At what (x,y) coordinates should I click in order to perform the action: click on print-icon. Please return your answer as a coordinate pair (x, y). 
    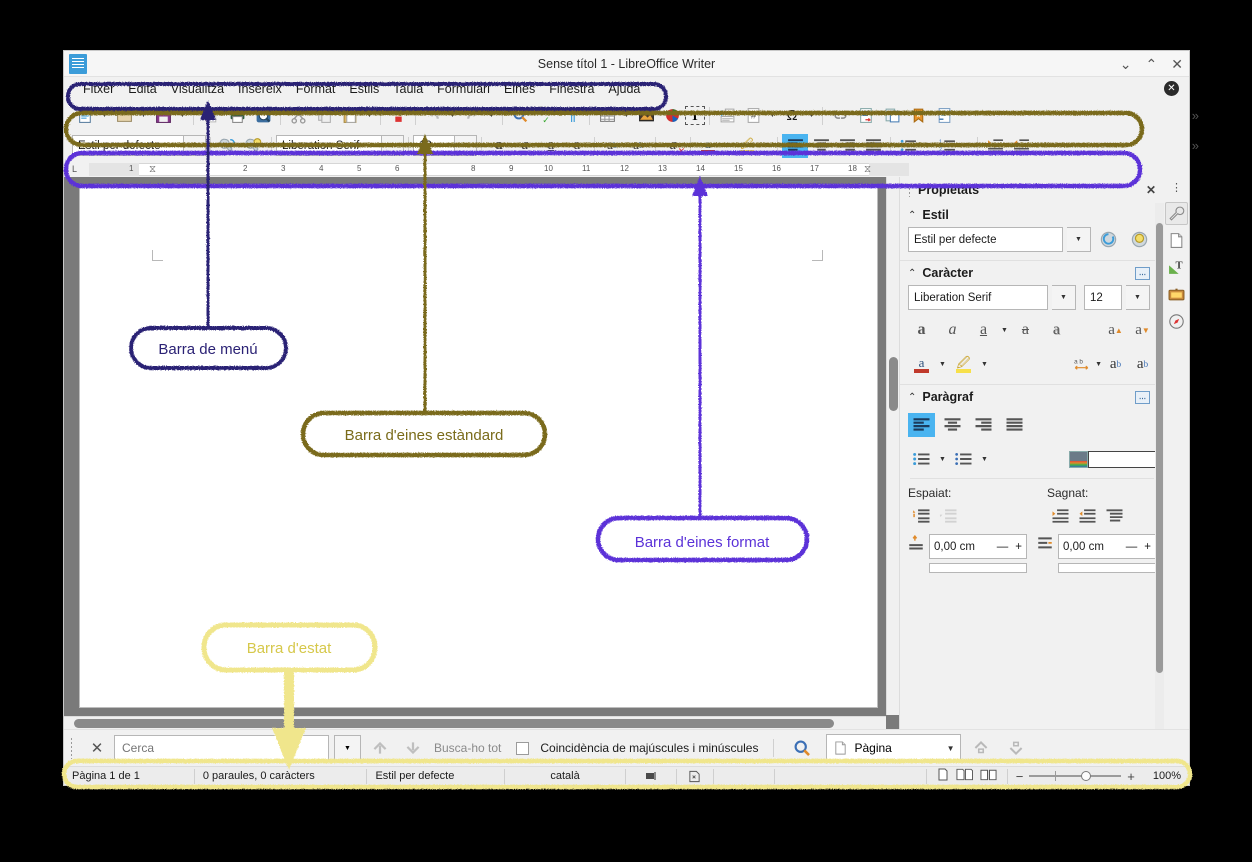
    Looking at the image, I should click on (237, 116).